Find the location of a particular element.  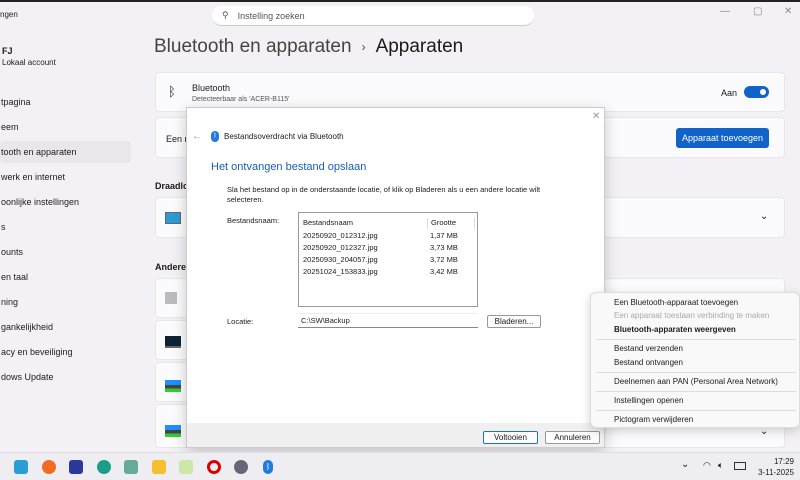

minimize-button: — is located at coordinates (725, 11).